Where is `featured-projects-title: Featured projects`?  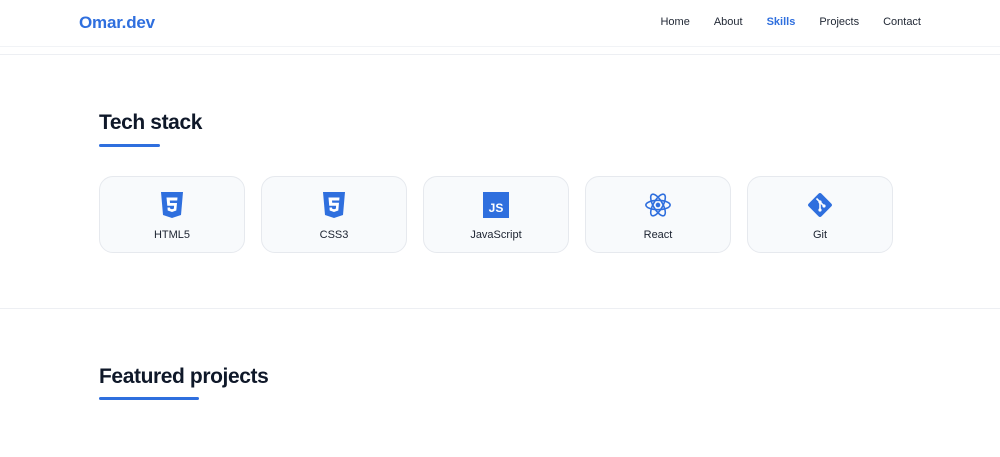 featured-projects-title: Featured projects is located at coordinates (184, 376).